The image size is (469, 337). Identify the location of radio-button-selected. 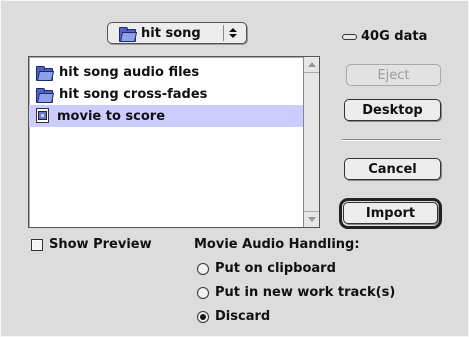
(203, 316).